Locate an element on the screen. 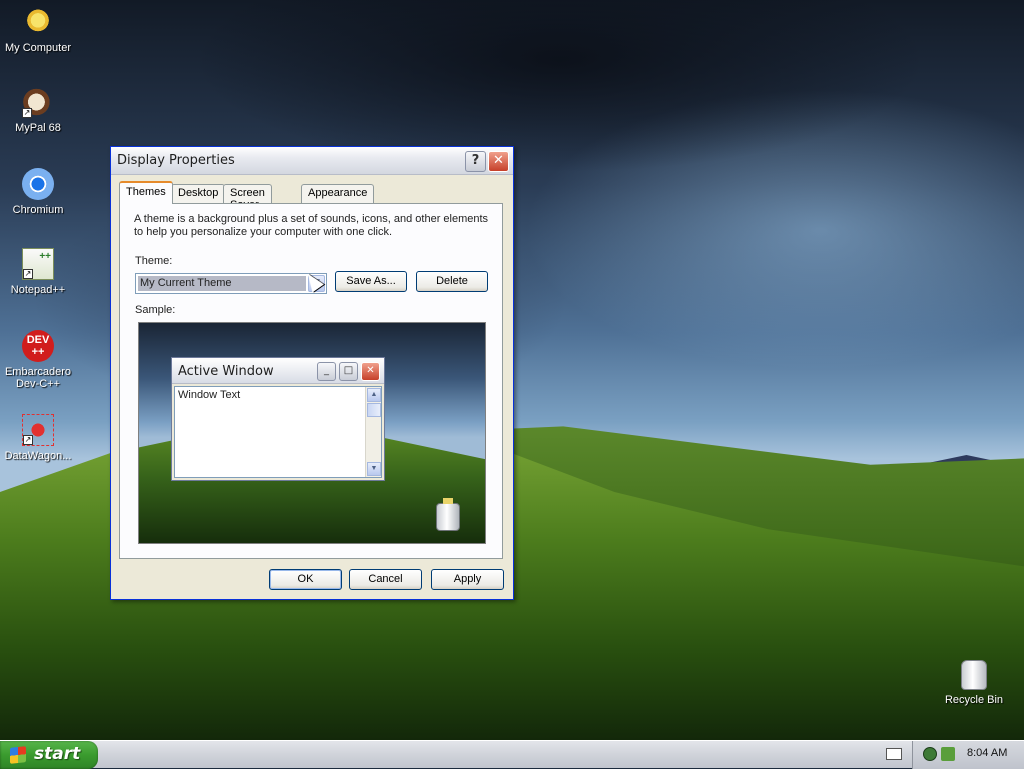  close-button: ✕ is located at coordinates (498, 161).